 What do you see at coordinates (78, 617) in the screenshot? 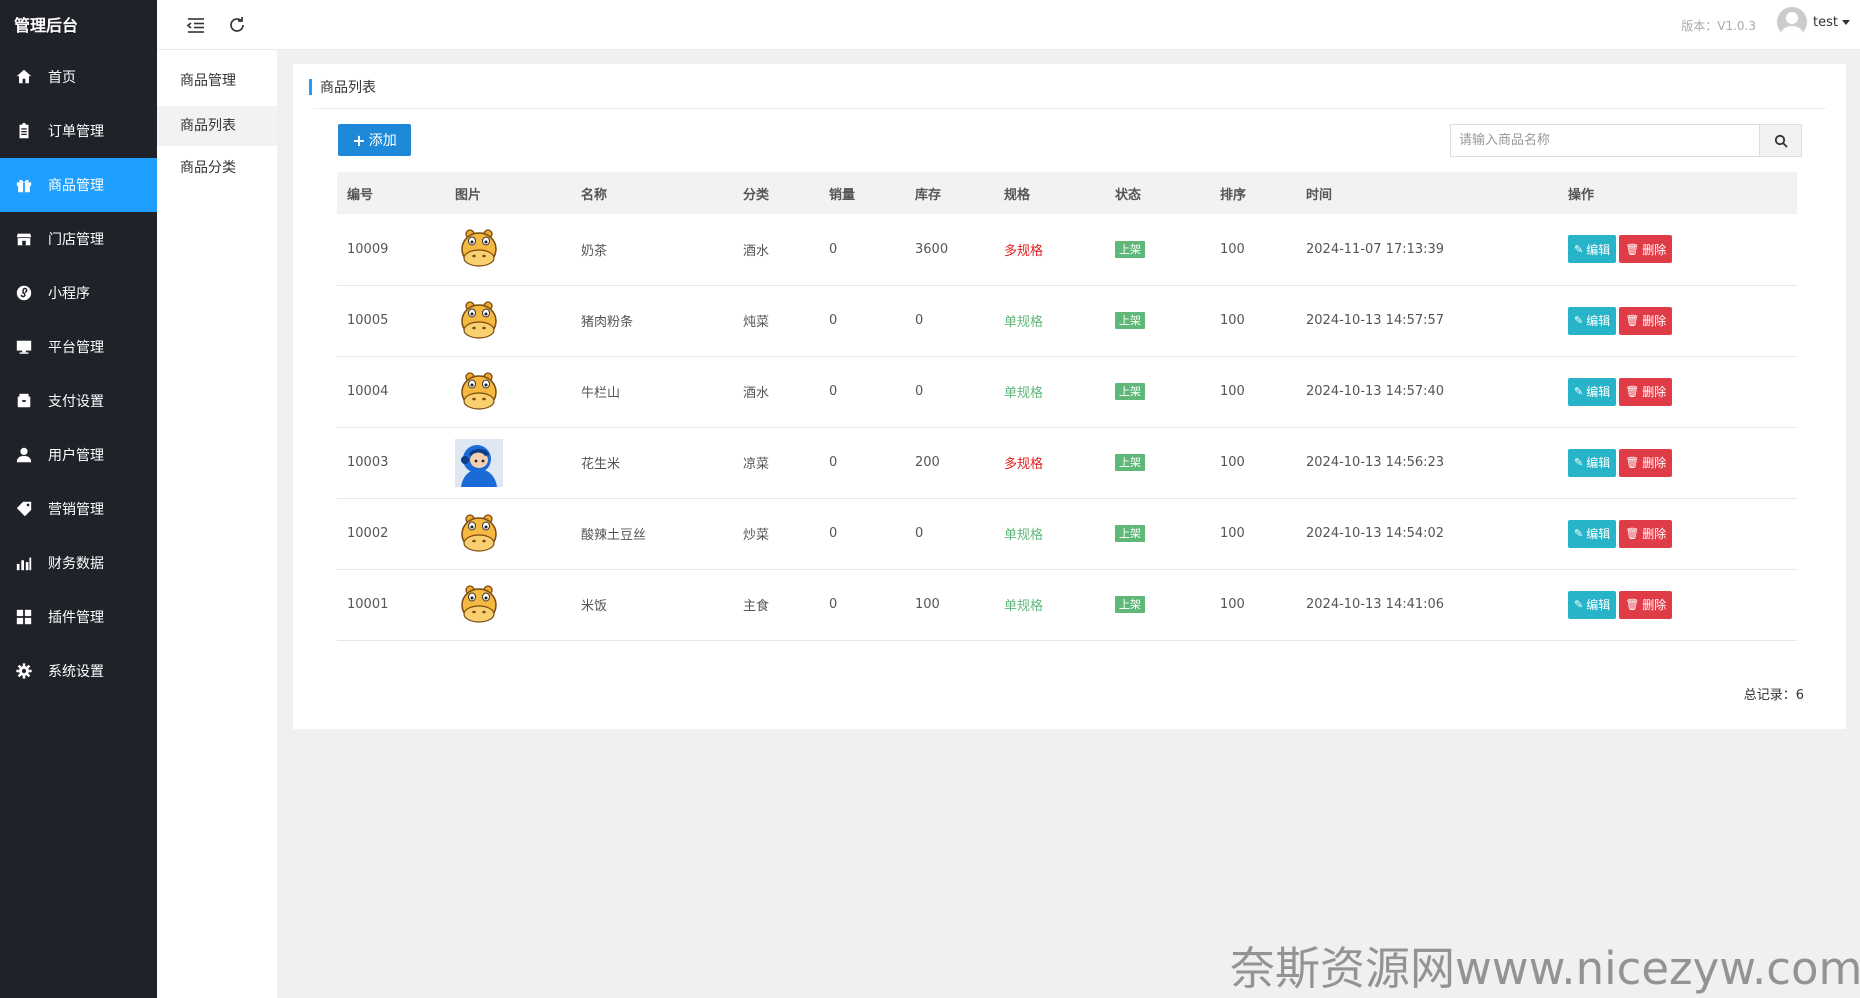
I see `sidebar-item-10: 插件管理` at bounding box center [78, 617].